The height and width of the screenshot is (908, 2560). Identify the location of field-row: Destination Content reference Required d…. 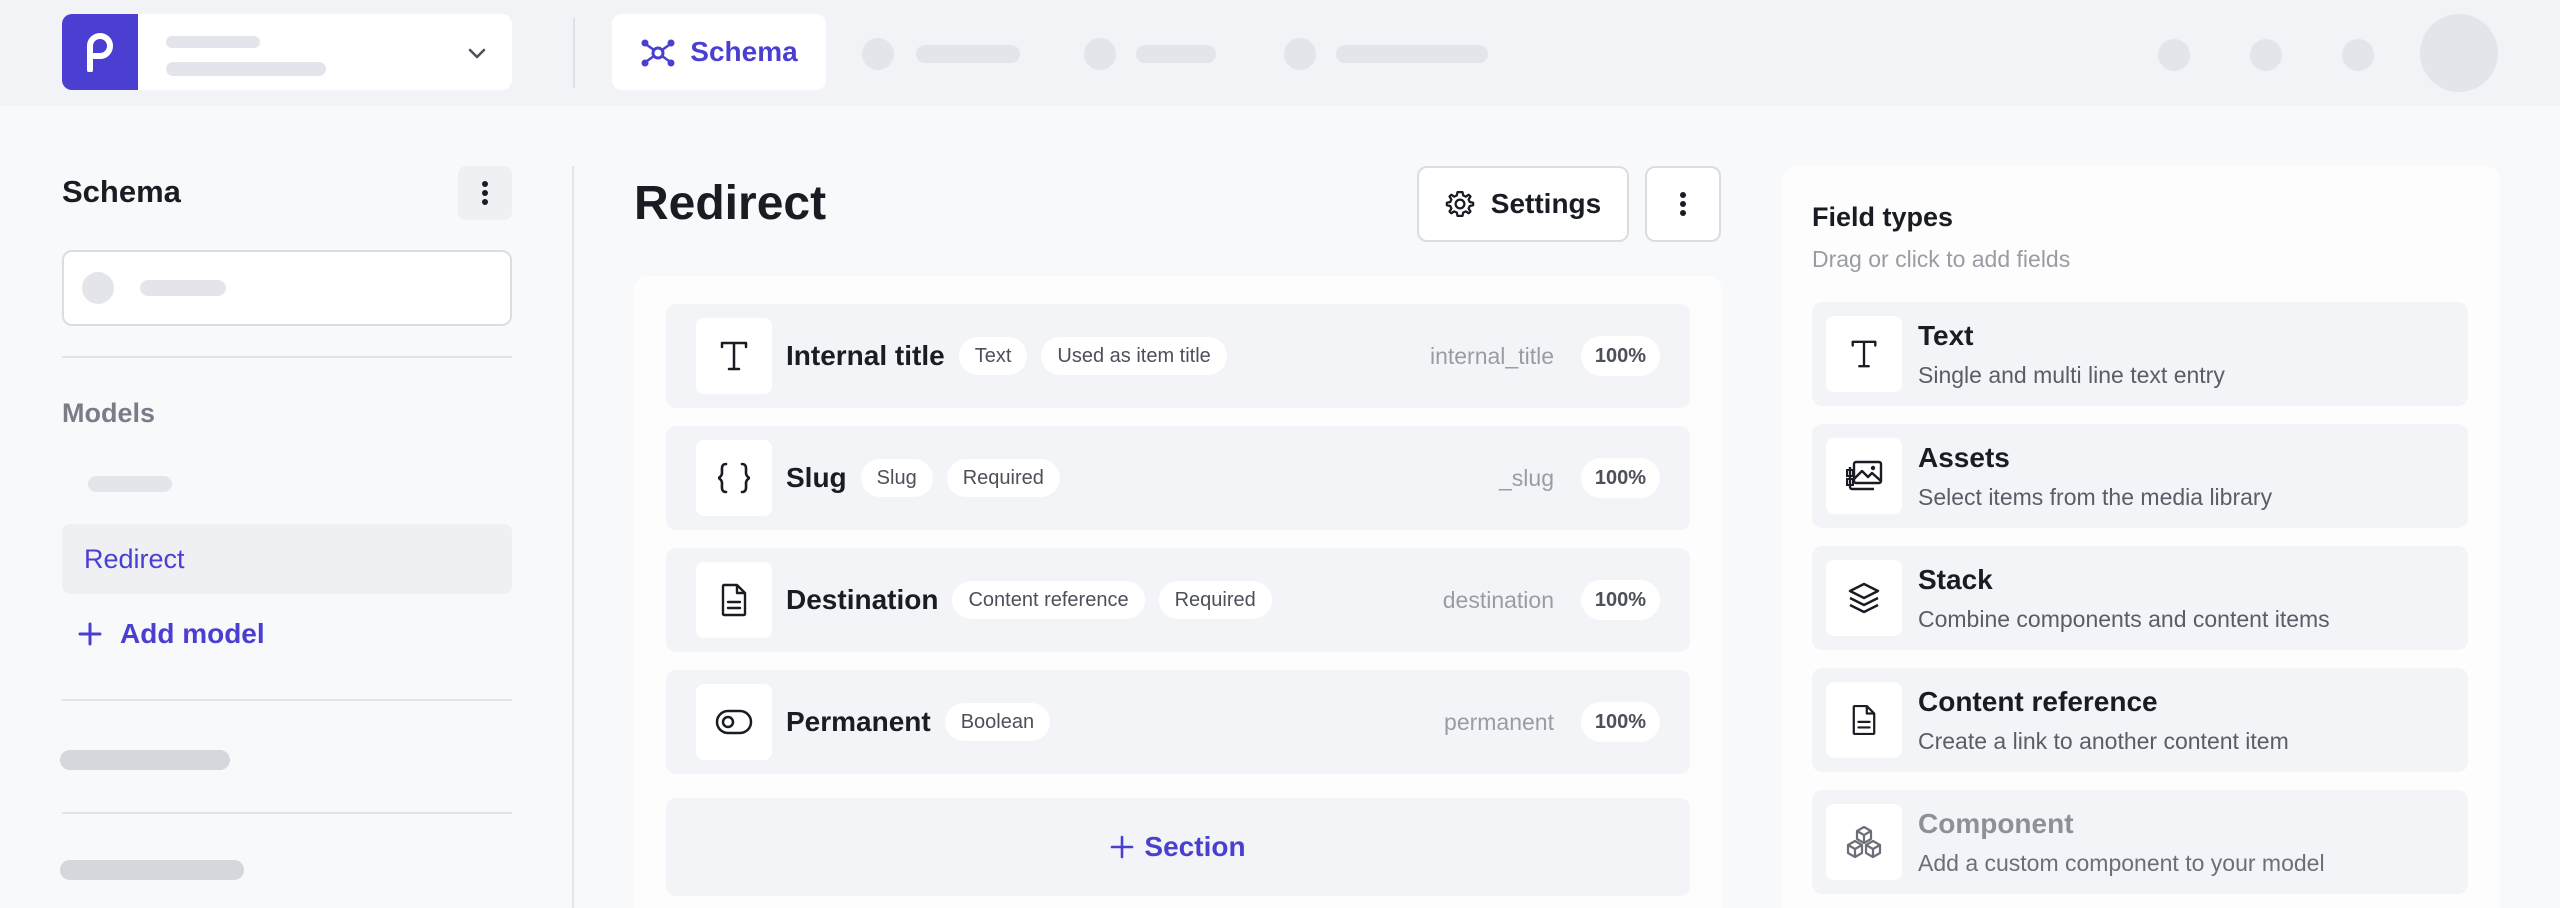
(1178, 600).